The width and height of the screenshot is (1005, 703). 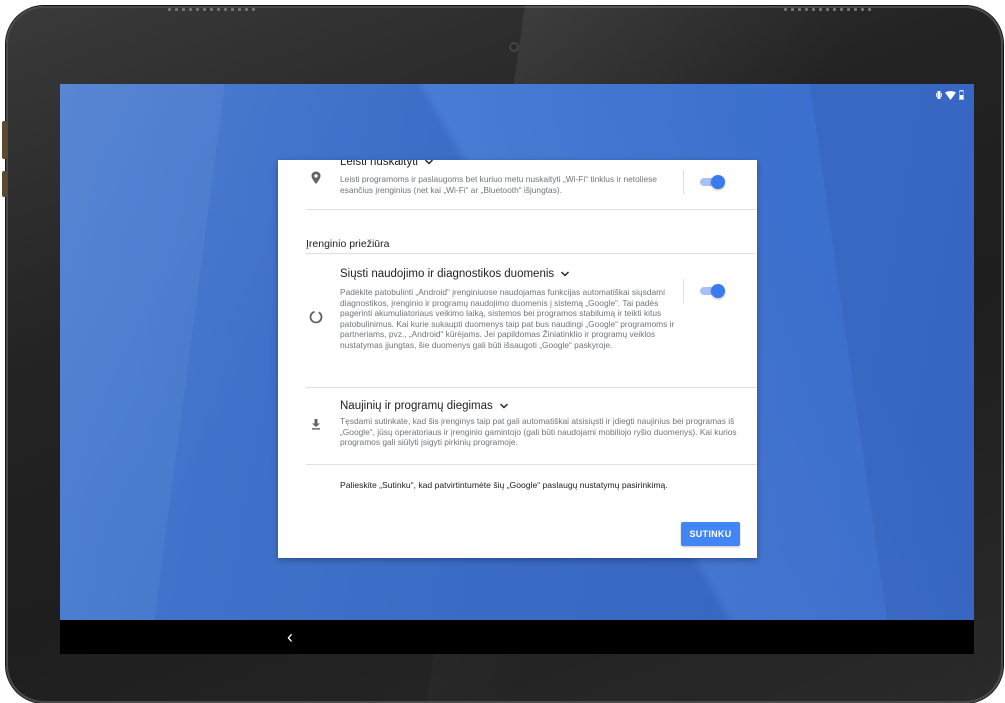 I want to click on download-icon, so click(x=316, y=424).